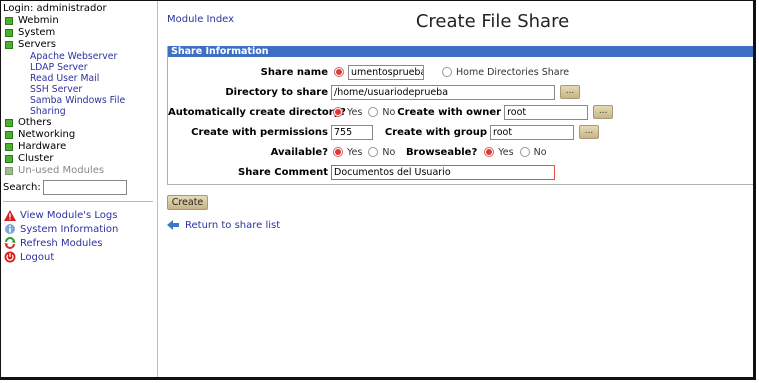 The width and height of the screenshot is (759, 383). What do you see at coordinates (447, 72) in the screenshot?
I see `home-directories-radio` at bounding box center [447, 72].